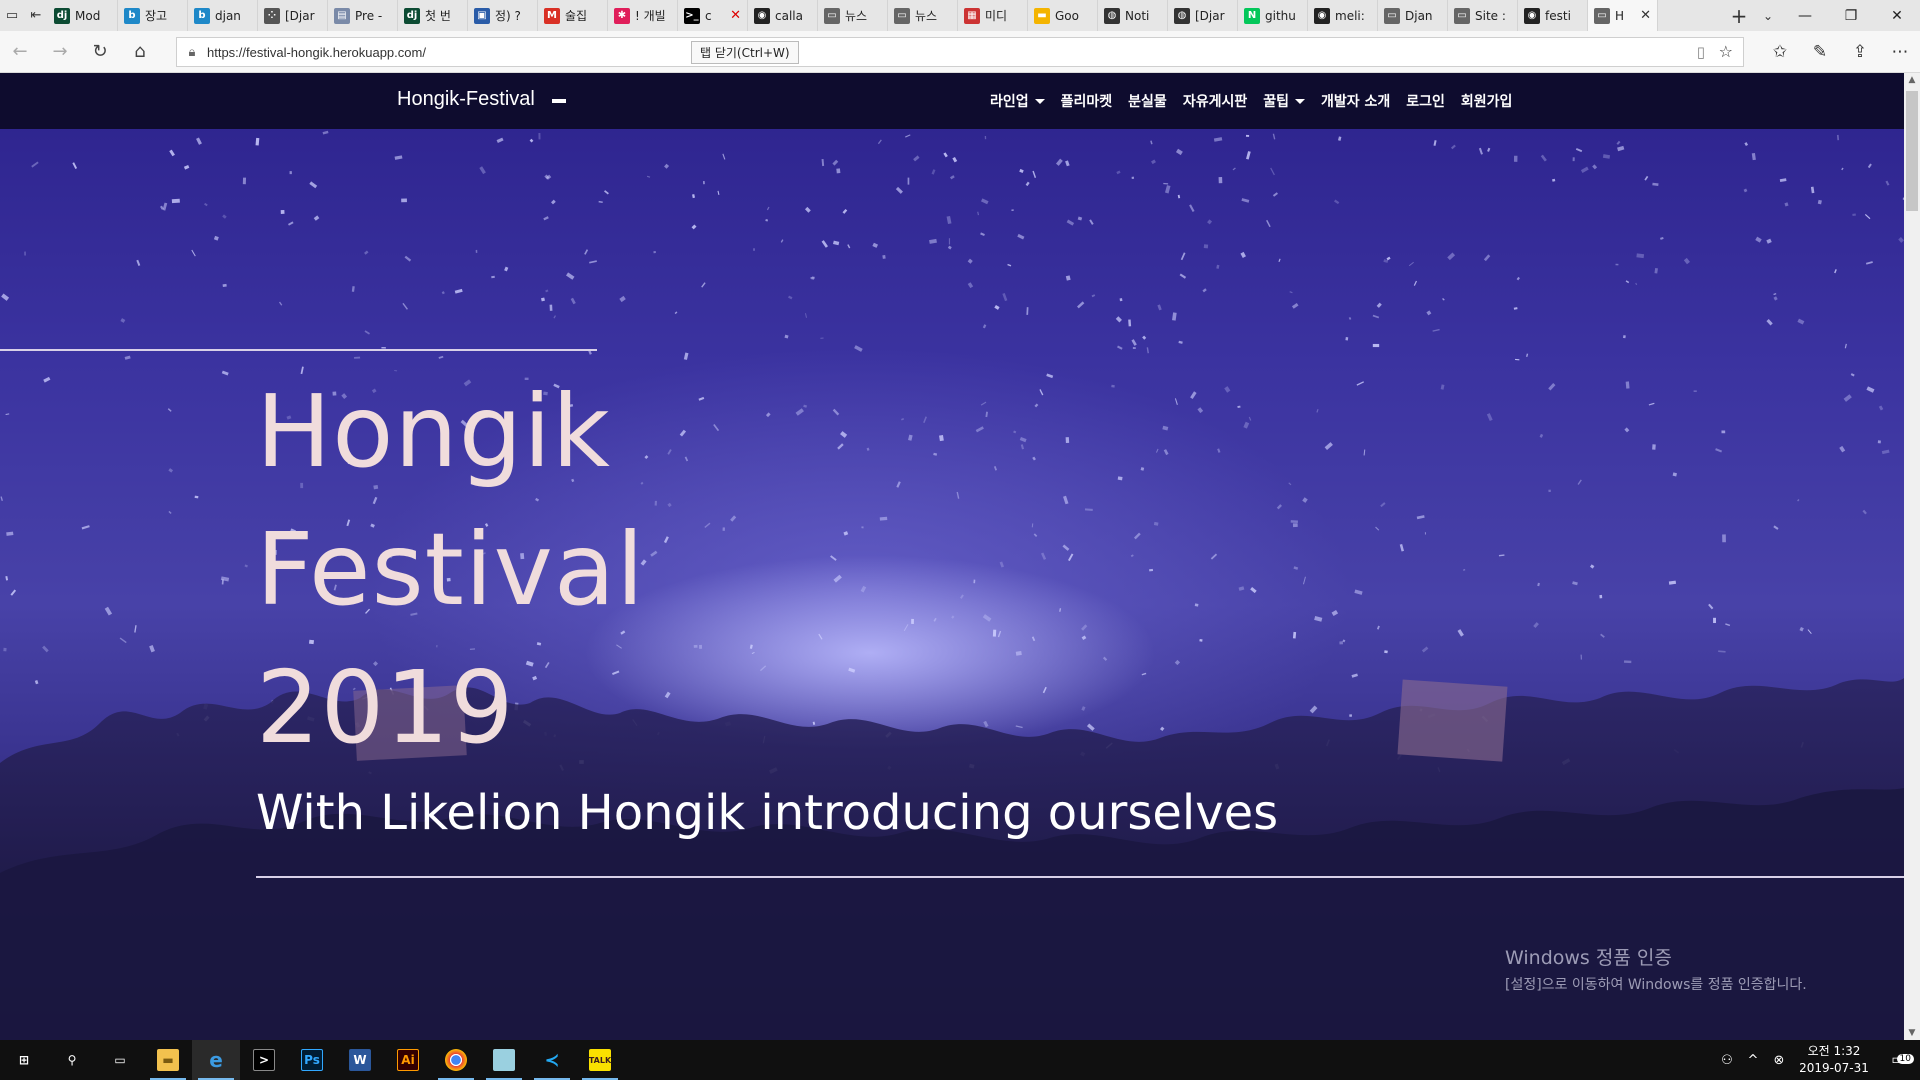  Describe the element at coordinates (1017, 101) in the screenshot. I see `nav-lineup: 라인업` at that location.